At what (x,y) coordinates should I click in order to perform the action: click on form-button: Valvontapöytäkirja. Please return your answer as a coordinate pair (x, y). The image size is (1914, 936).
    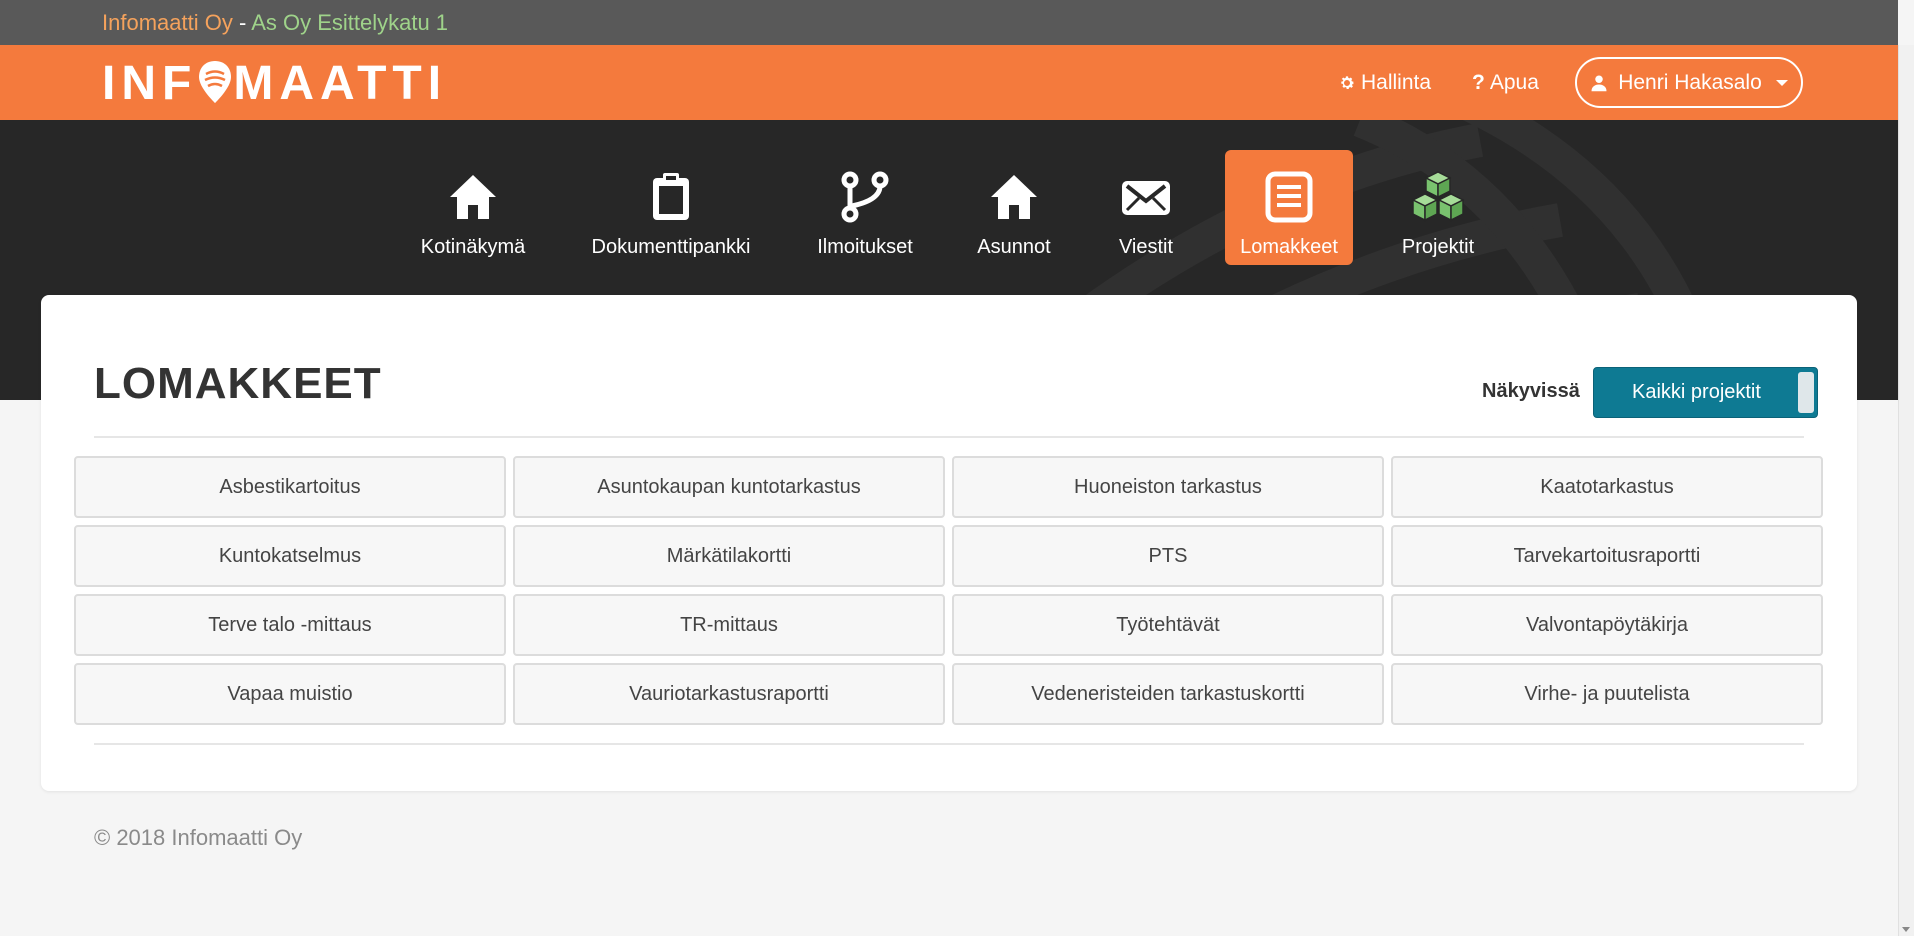
    Looking at the image, I should click on (1607, 625).